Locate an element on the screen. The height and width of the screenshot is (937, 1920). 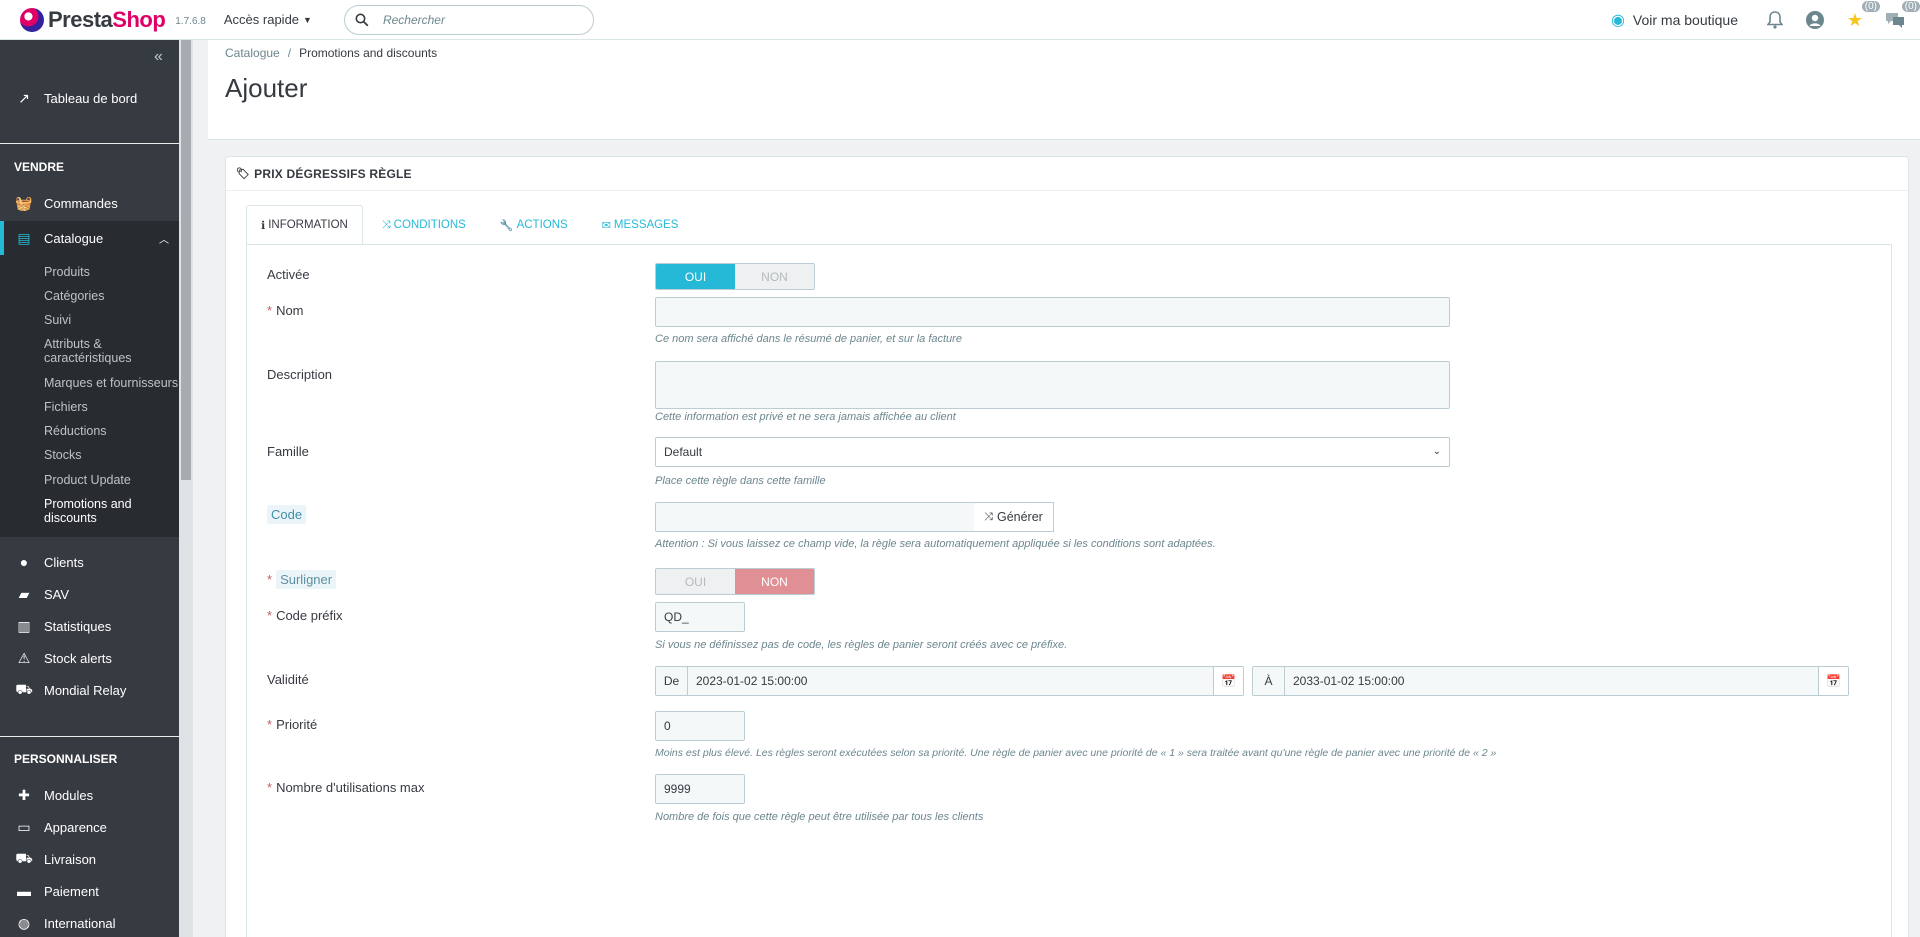
submenu-item-stocks: Stocks is located at coordinates (111, 455).